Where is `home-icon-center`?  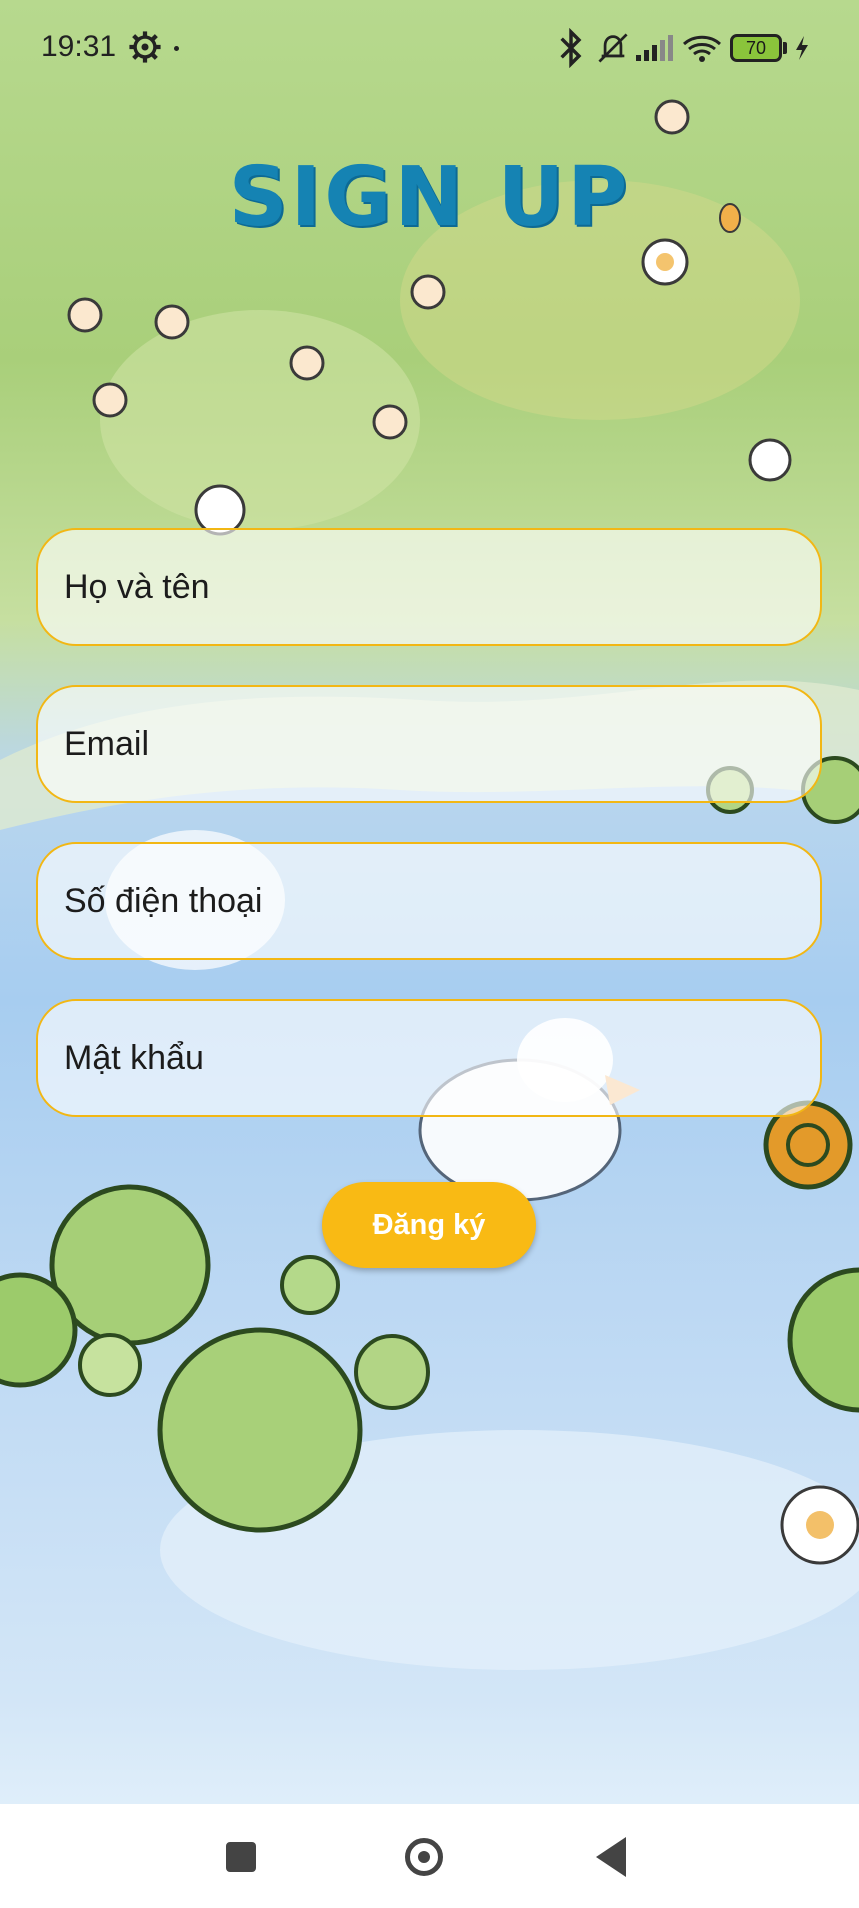
home-icon-center is located at coordinates (424, 1857).